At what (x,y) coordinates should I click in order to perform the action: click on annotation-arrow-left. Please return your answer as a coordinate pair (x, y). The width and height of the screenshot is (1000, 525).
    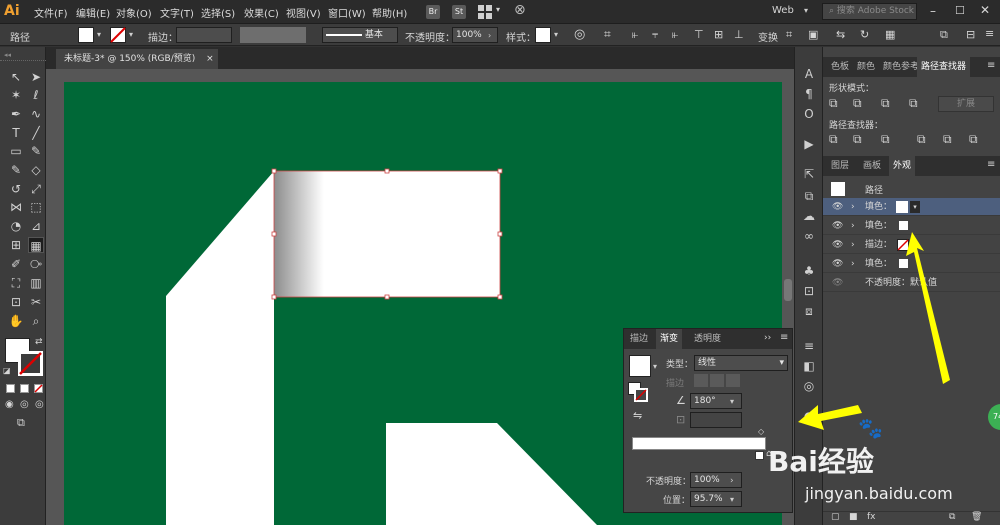
    Looking at the image, I should click on (830, 417).